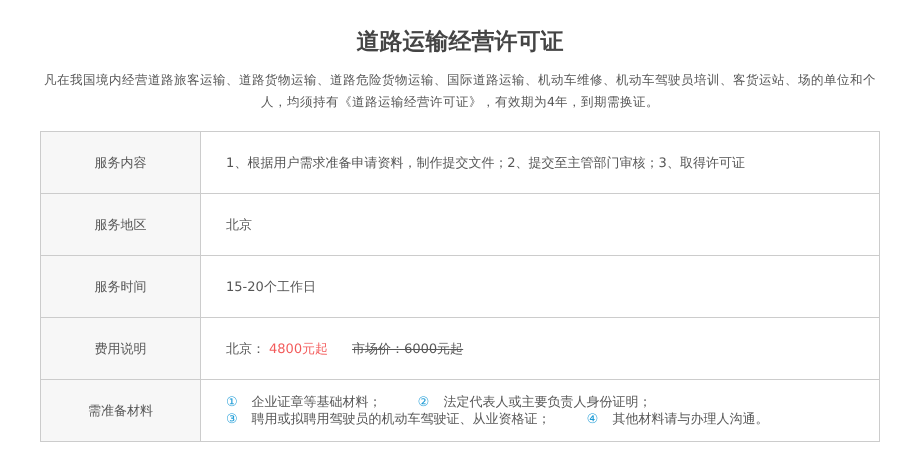 The image size is (920, 471). What do you see at coordinates (232, 402) in the screenshot?
I see `item-number: ①` at bounding box center [232, 402].